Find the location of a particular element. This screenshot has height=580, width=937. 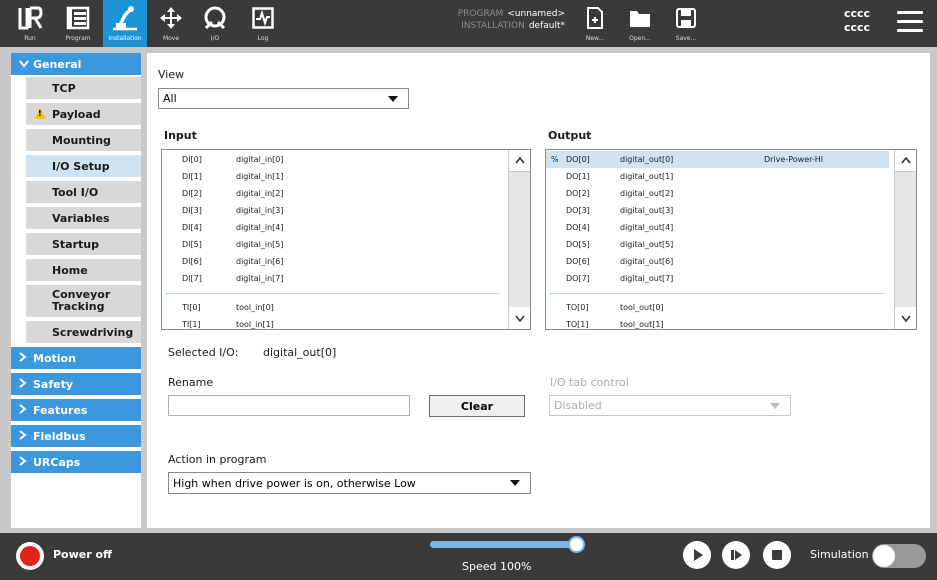

list-item: DI[5] digital_in[5] is located at coordinates (332, 244).